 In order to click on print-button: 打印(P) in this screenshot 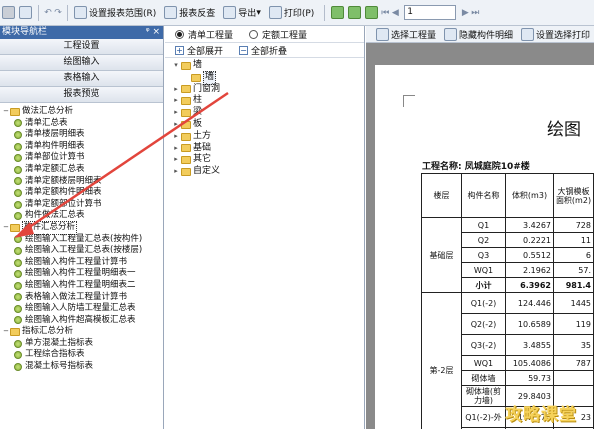, I will do `click(290, 12)`.